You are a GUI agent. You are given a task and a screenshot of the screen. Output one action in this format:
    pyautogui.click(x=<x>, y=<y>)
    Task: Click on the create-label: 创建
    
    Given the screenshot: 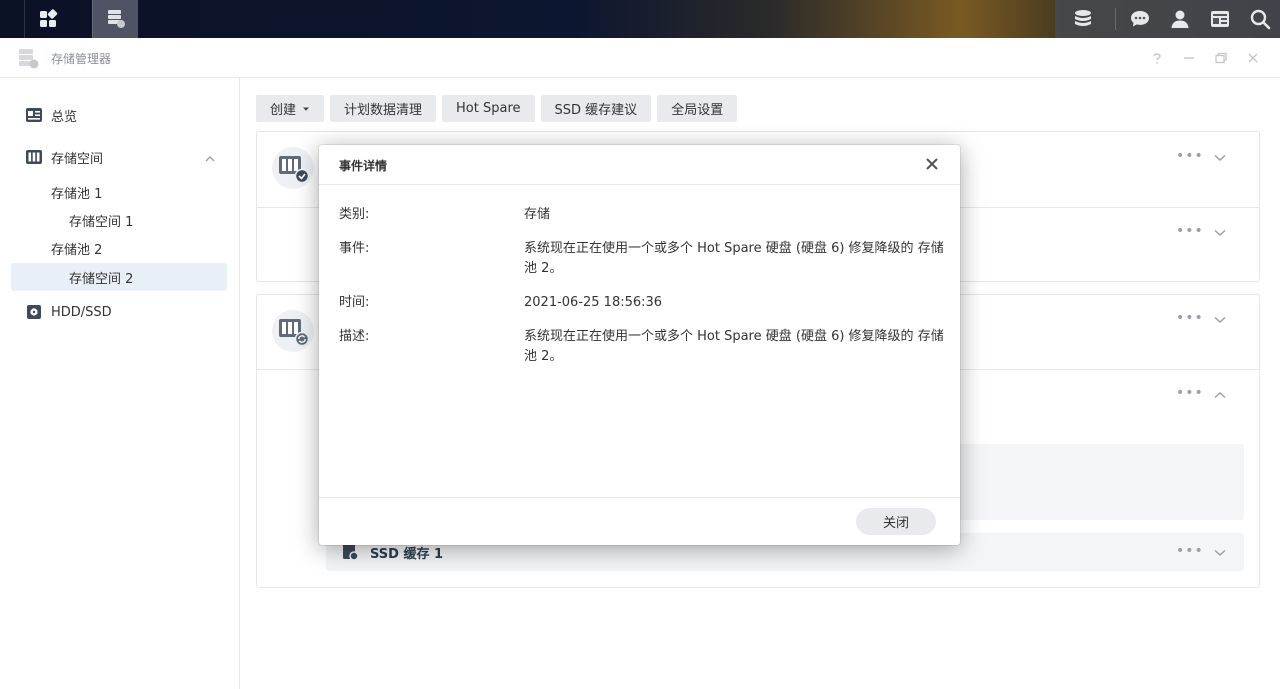 What is the action you would take?
    pyautogui.click(x=283, y=110)
    